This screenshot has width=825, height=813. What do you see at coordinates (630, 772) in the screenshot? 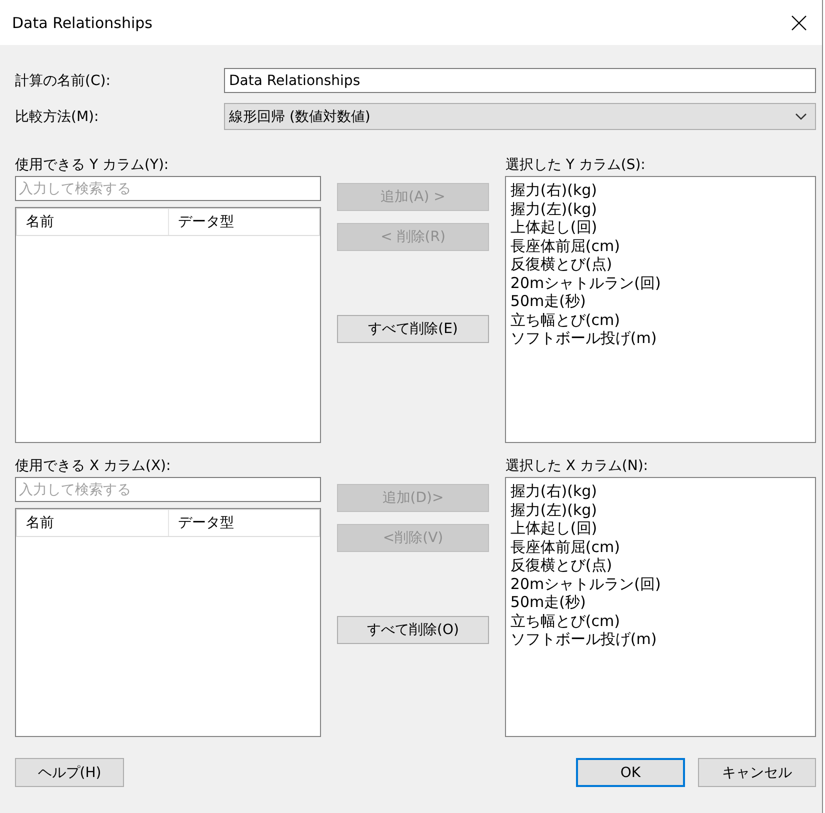
I see `ok-button: OK` at bounding box center [630, 772].